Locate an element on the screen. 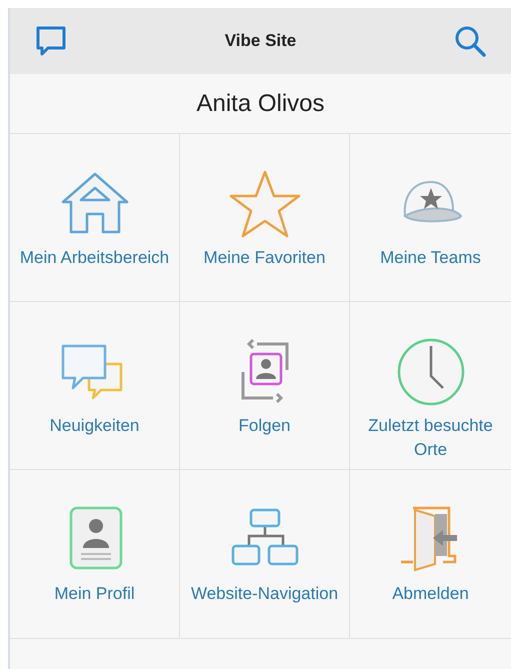 The image size is (511, 669). tile-label: Meine Favoriten is located at coordinates (265, 258).